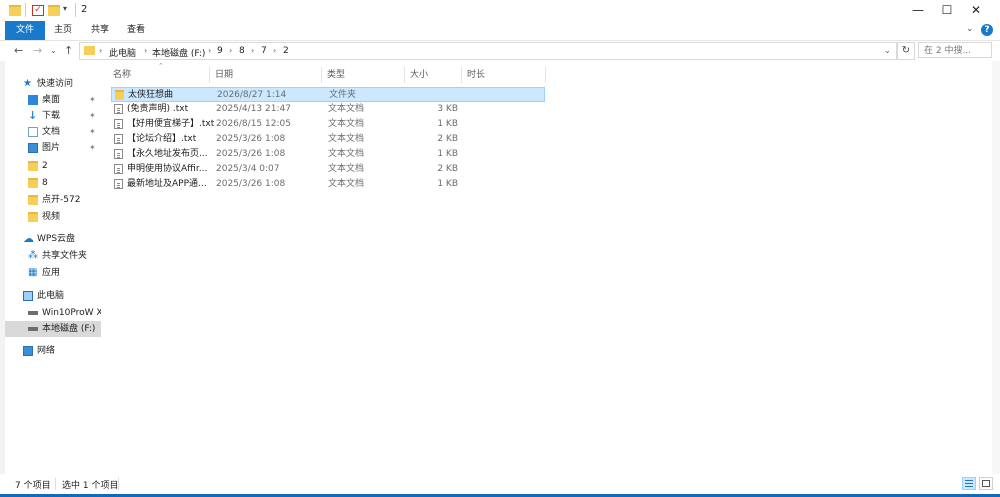 This screenshot has width=1000, height=497. I want to click on list-item: 【永久地址发布页... 2025/3/26 1:08 文本文档 1 KB, so click(328, 154).